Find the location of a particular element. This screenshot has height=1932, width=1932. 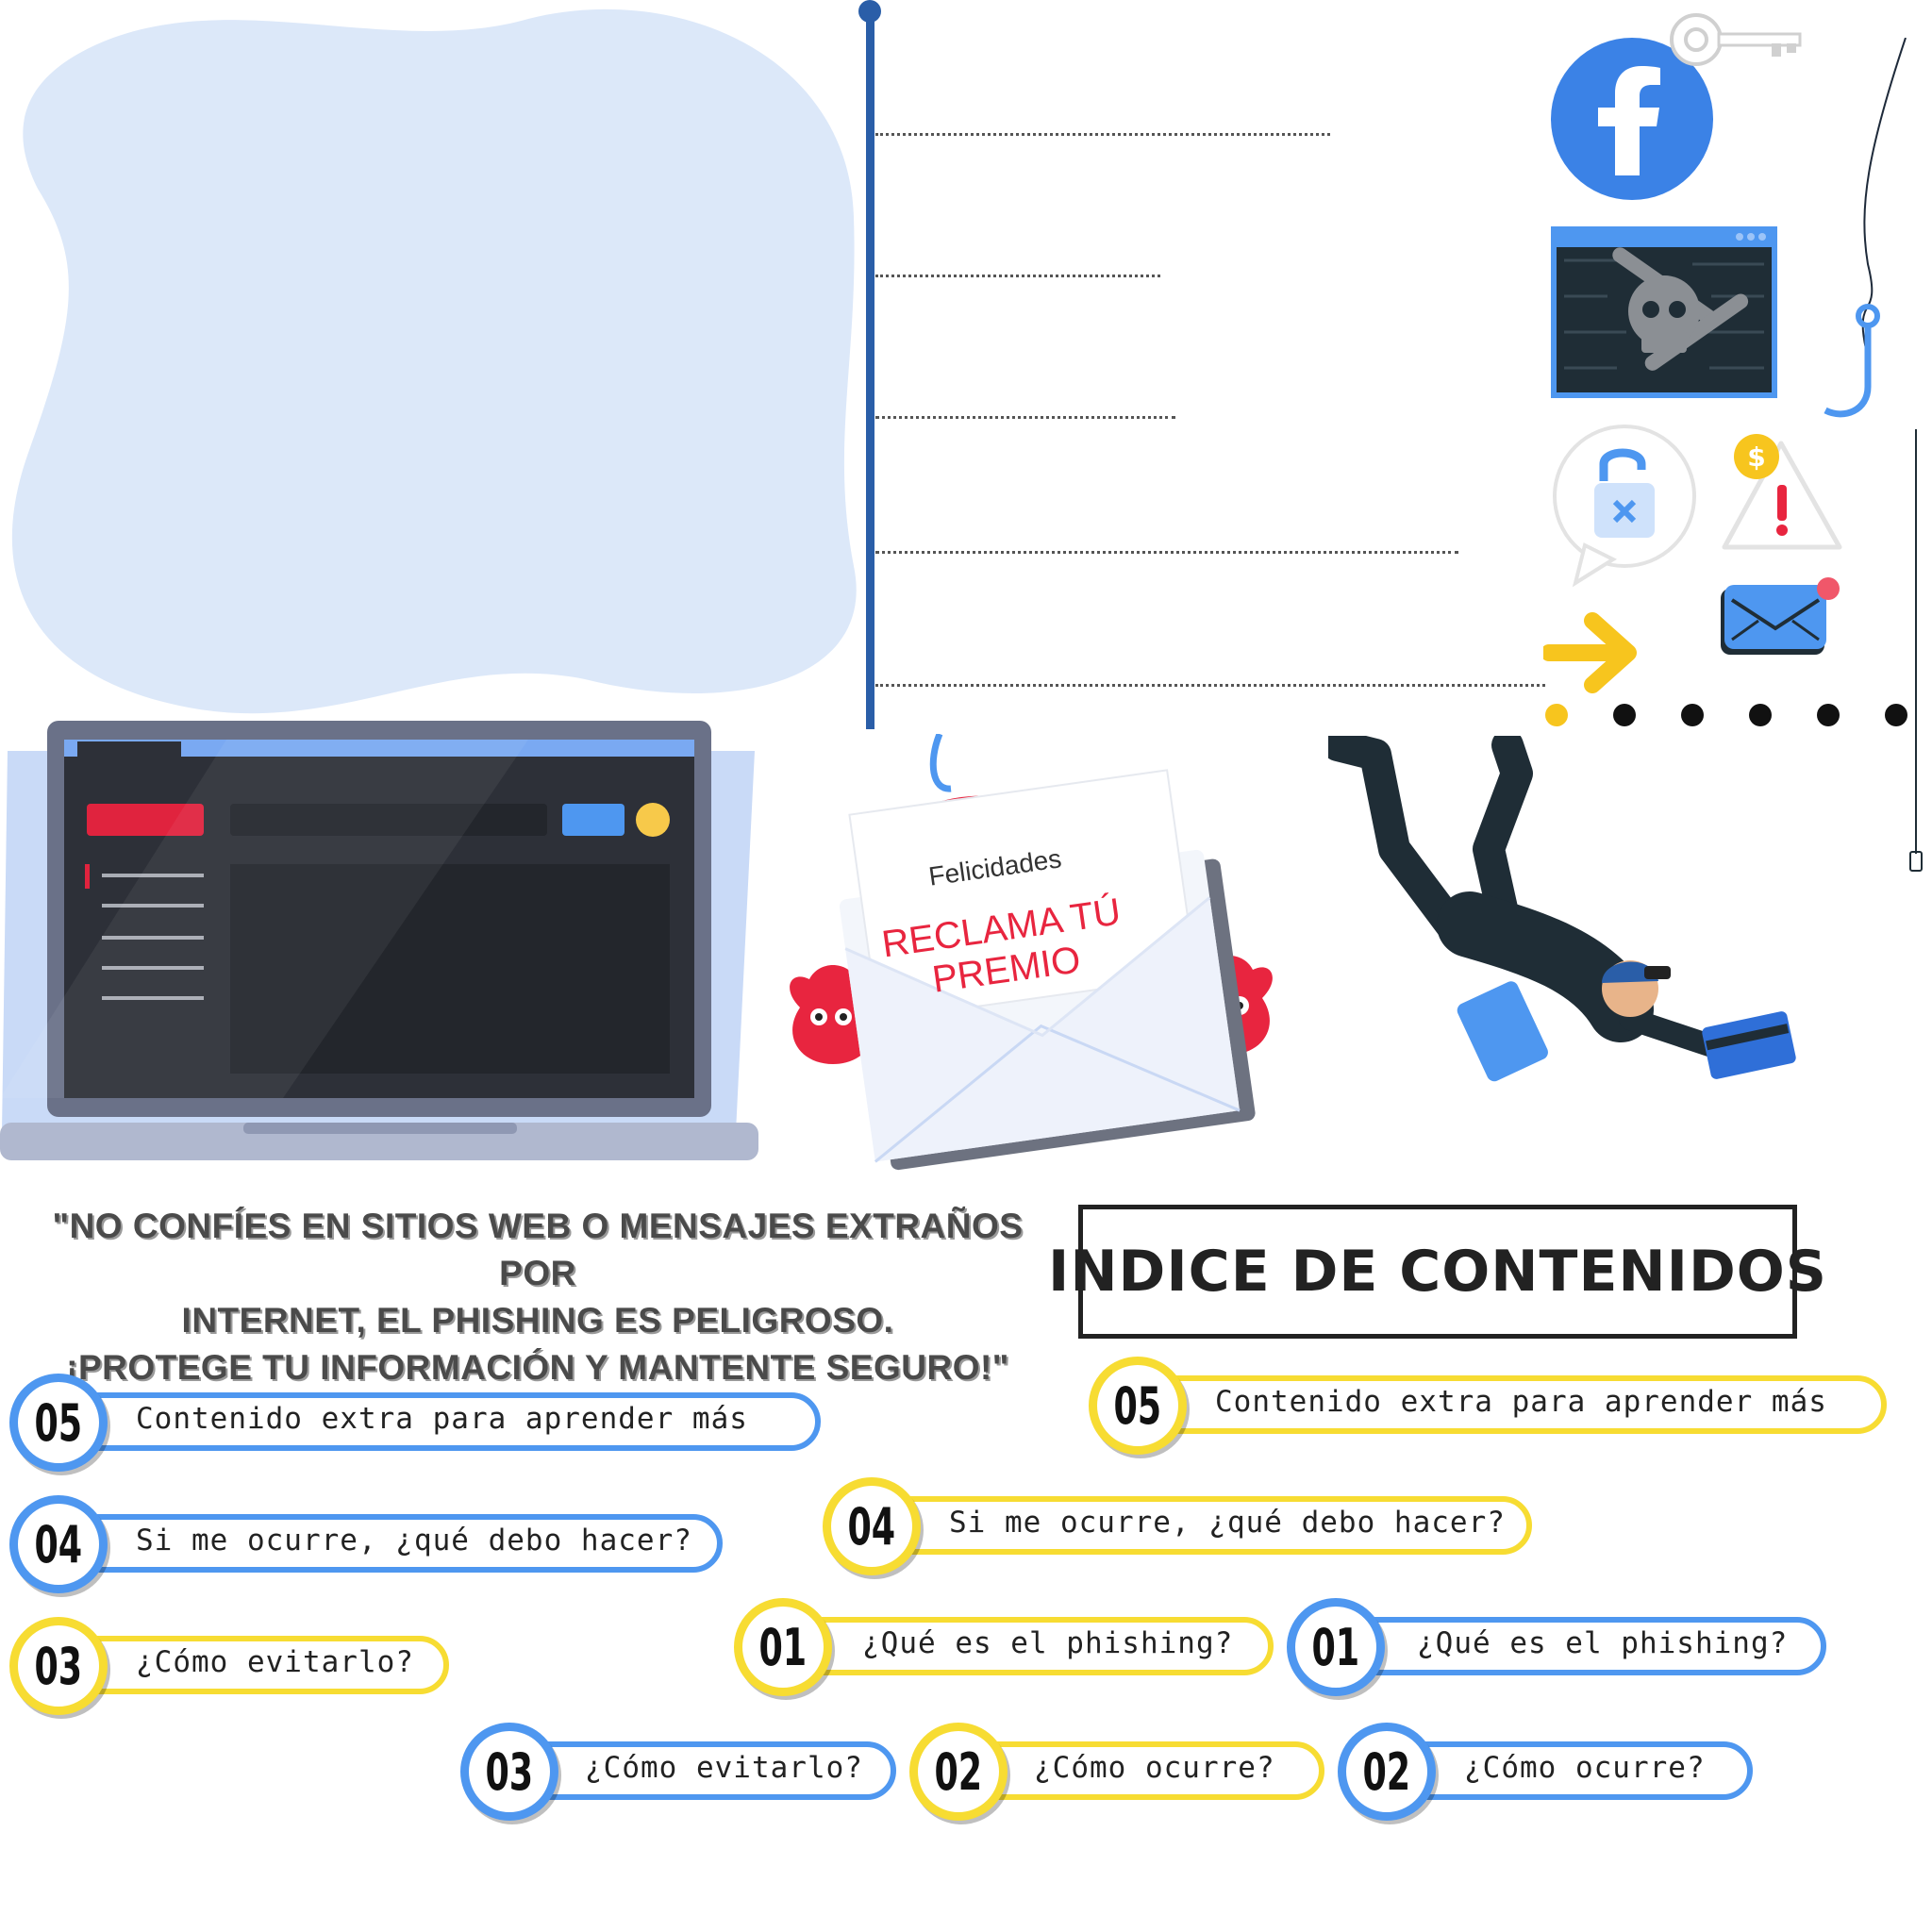

timeline-line is located at coordinates (870, 369).